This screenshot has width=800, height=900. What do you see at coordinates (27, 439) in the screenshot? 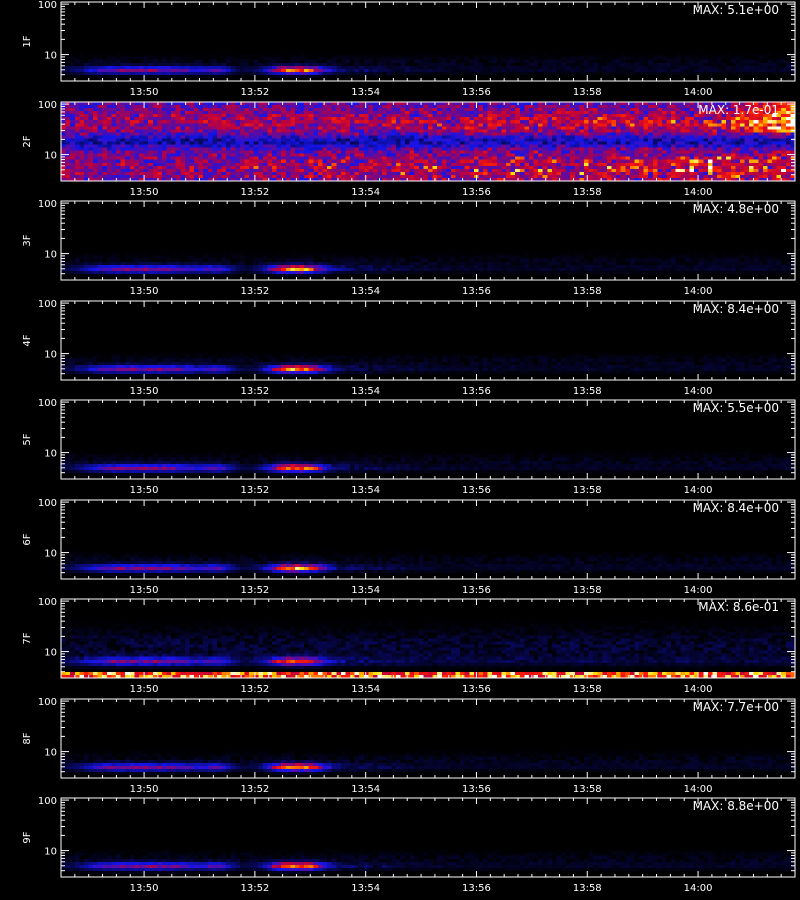
I see `y-axis-label: 5F` at bounding box center [27, 439].